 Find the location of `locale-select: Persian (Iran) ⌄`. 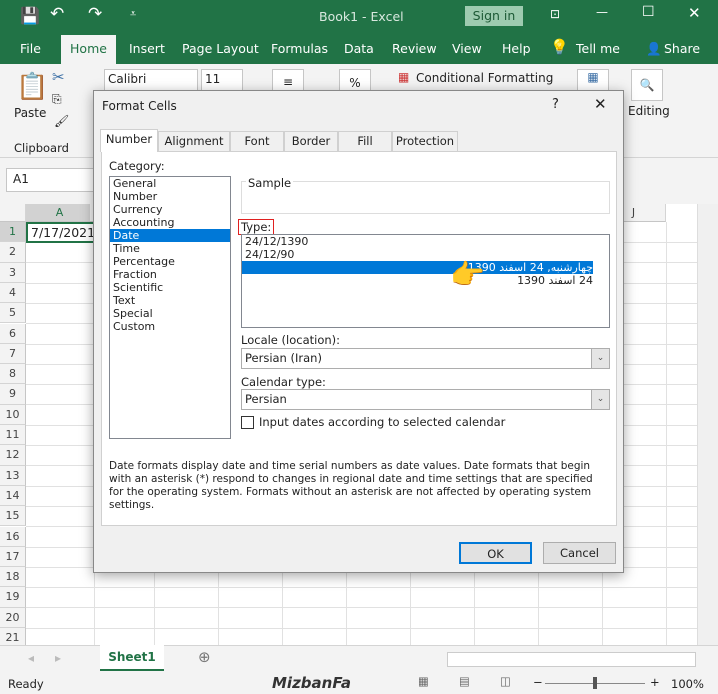

locale-select: Persian (Iran) ⌄ is located at coordinates (425, 358).